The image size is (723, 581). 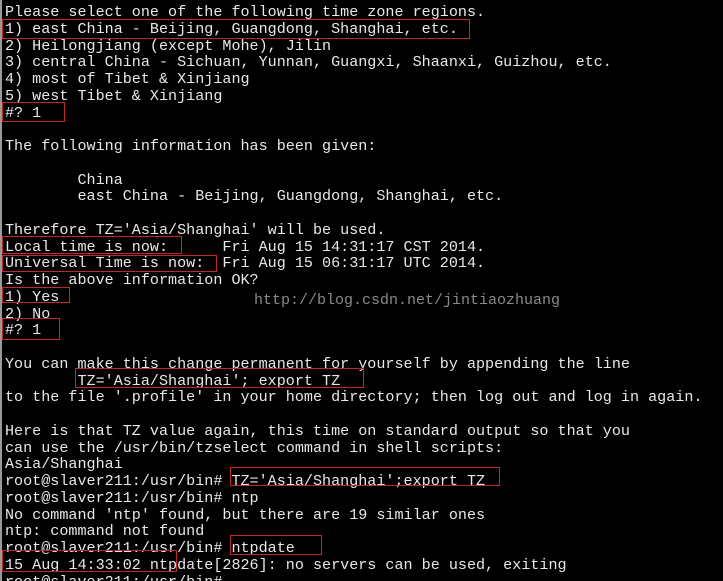 I want to click on highlight-box-timestamp, so click(x=89, y=561).